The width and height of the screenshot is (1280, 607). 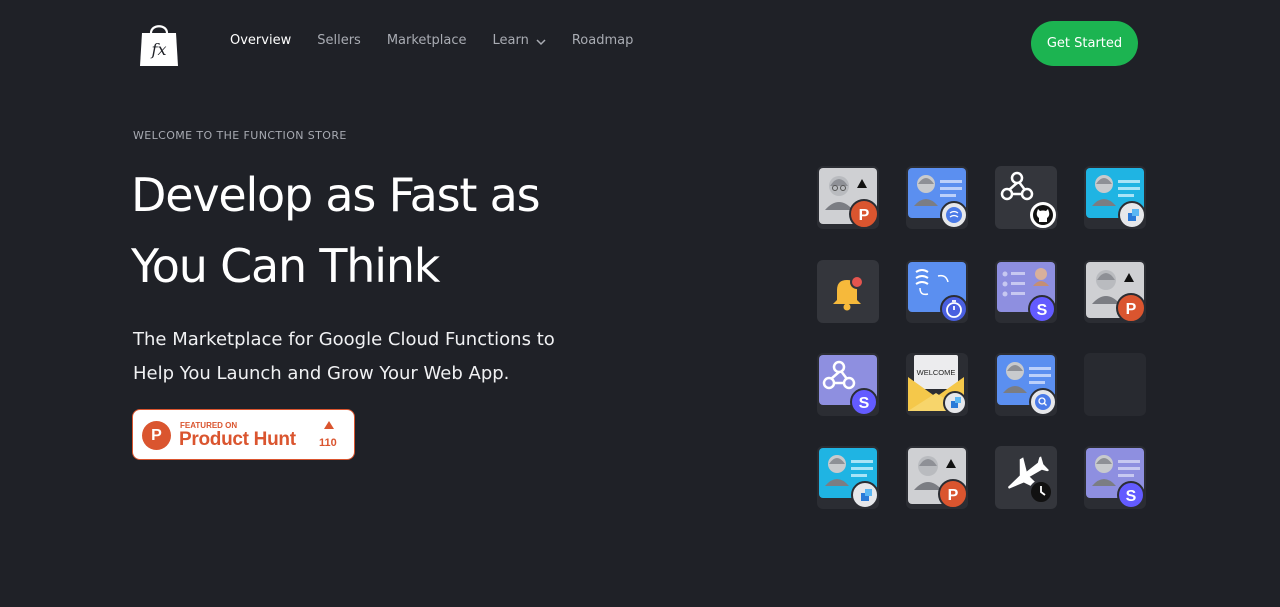 I want to click on product-hunt-upvote-count: 110, so click(x=328, y=443).